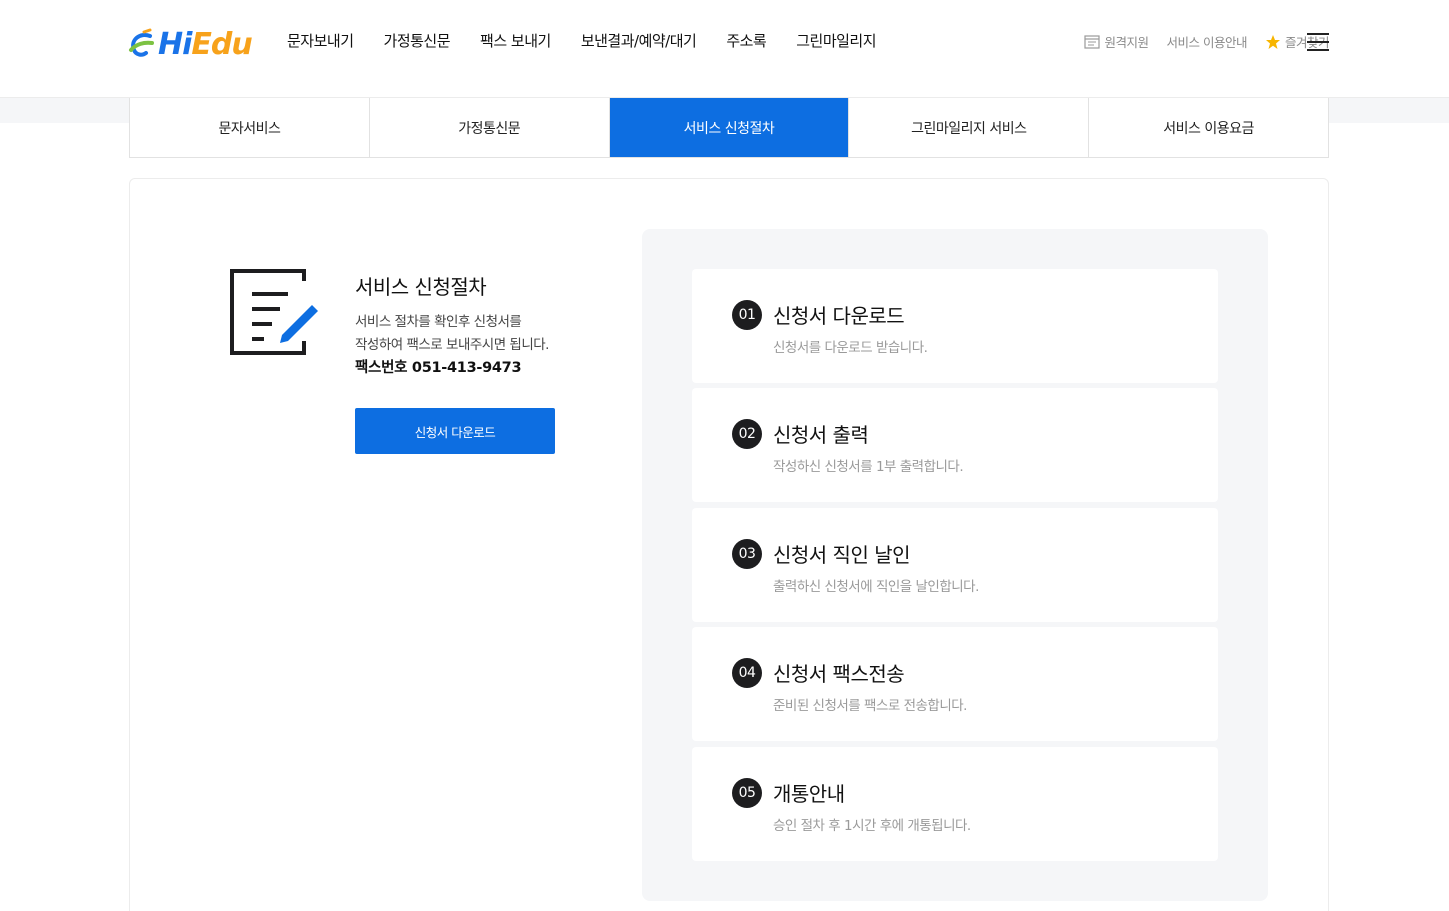 The width and height of the screenshot is (1449, 911). Describe the element at coordinates (747, 673) in the screenshot. I see `step-number-badge: 04` at that location.